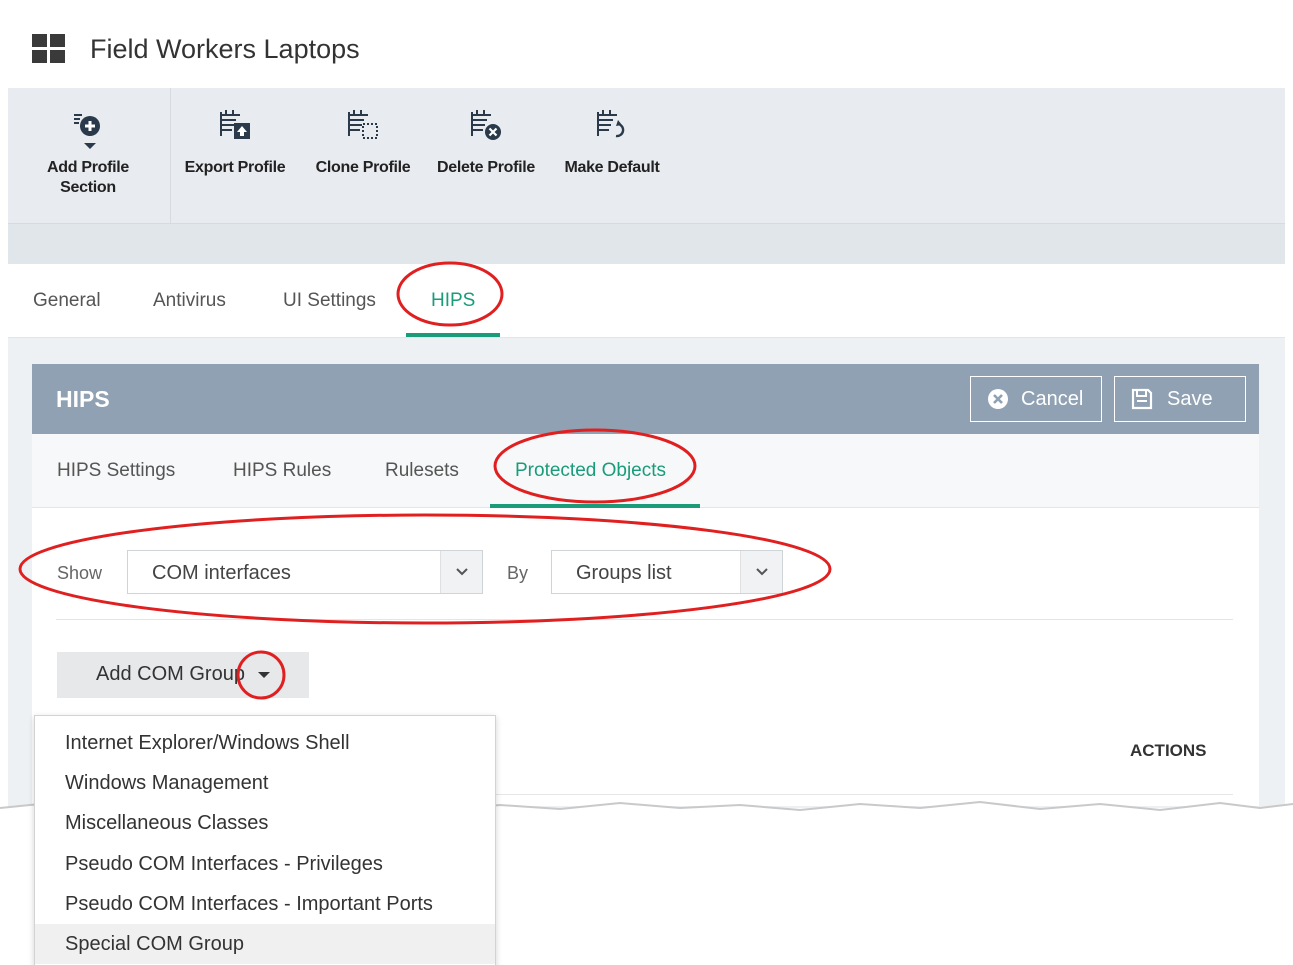  Describe the element at coordinates (590, 471) in the screenshot. I see `subtab-protected-objects: Protected Objects` at that location.